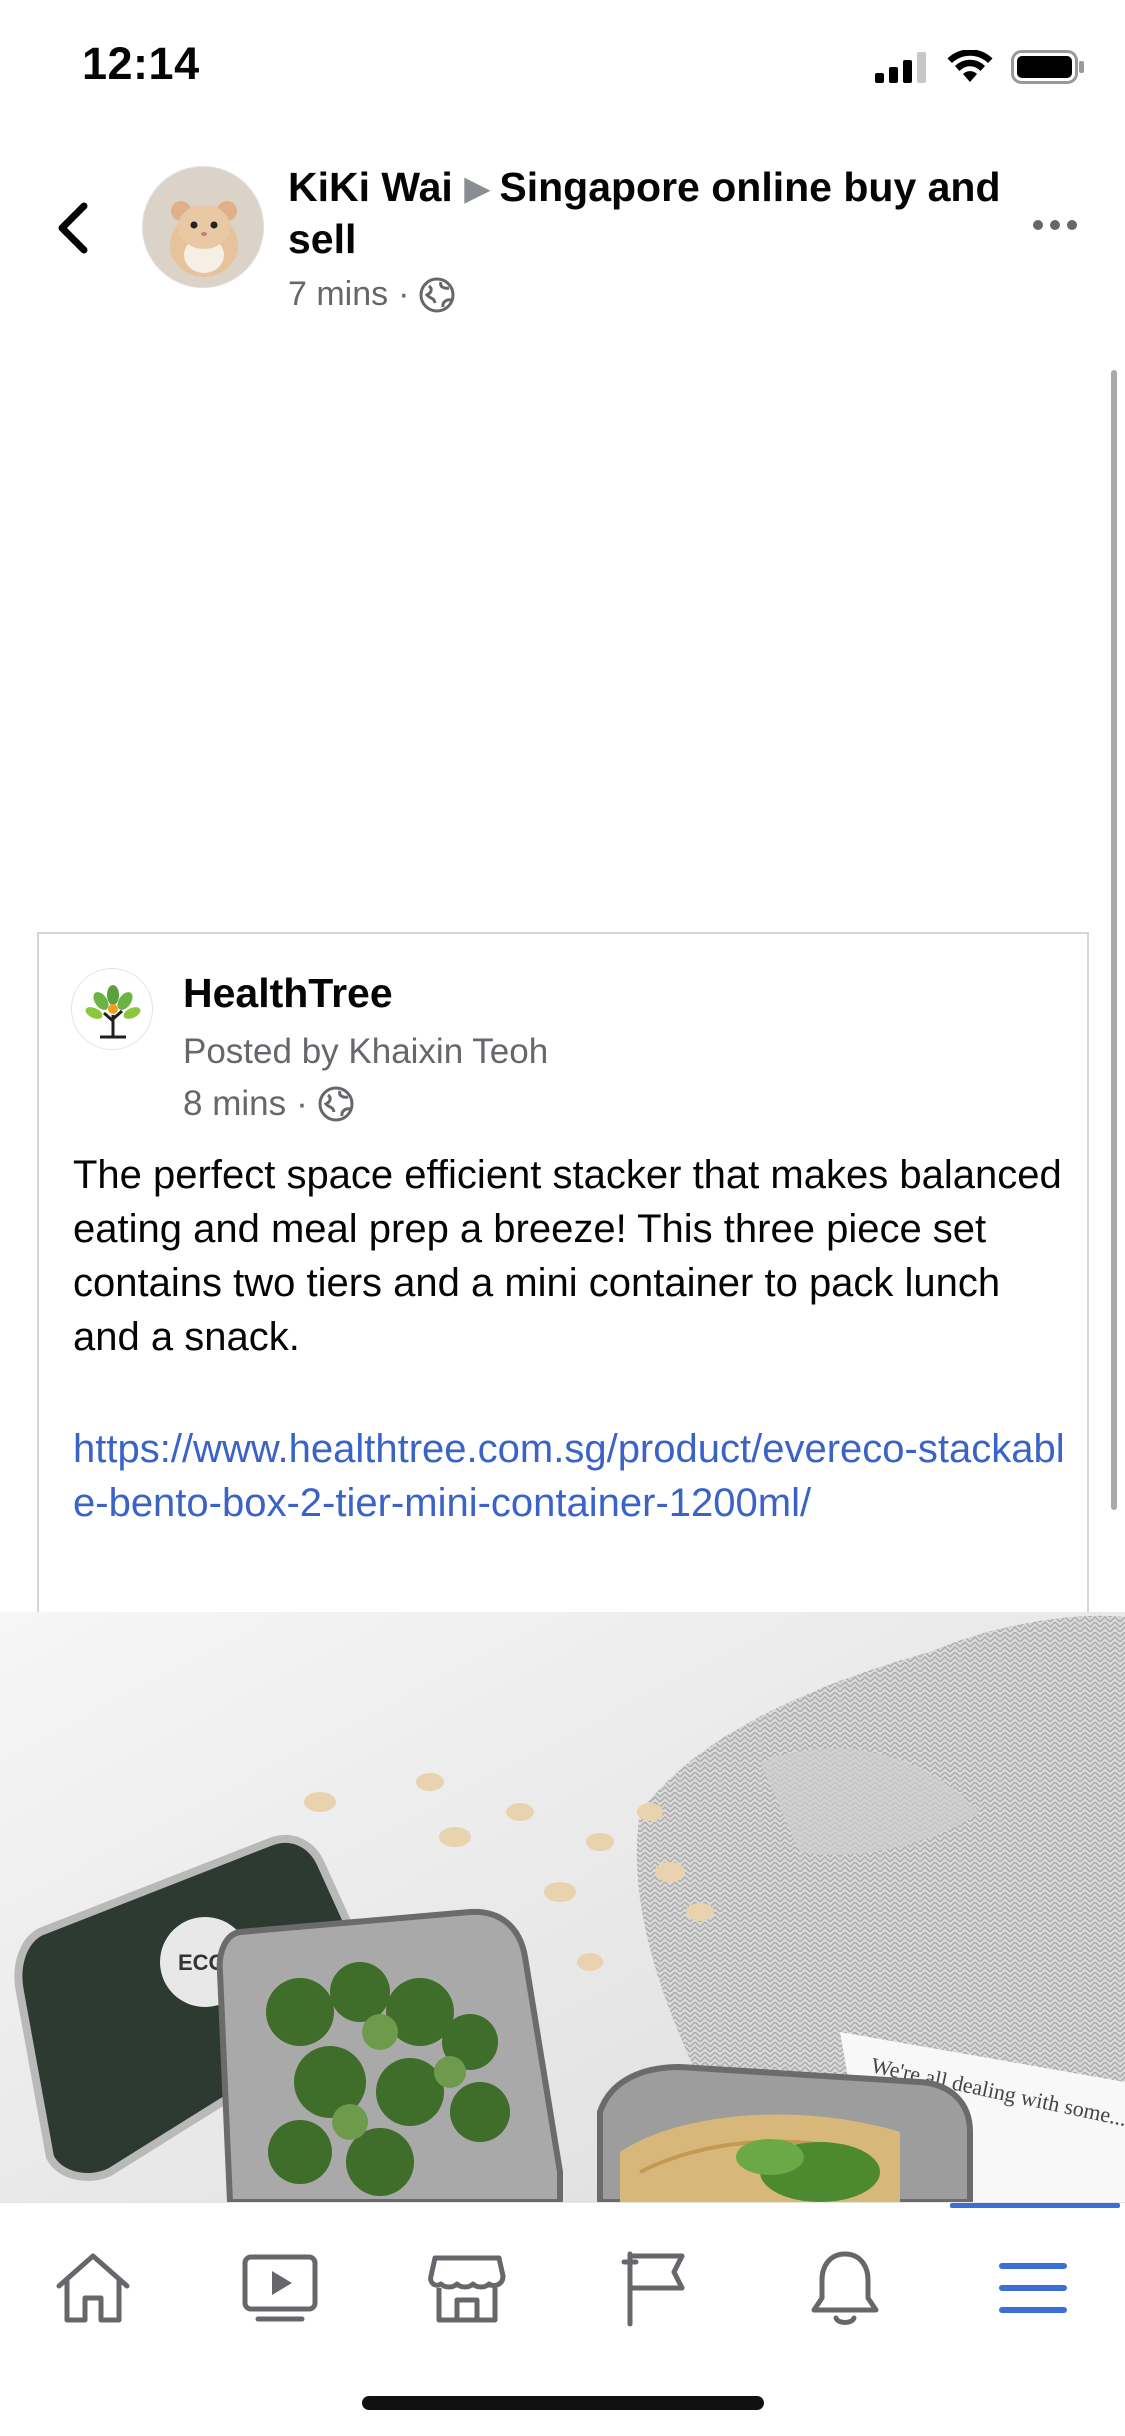  What do you see at coordinates (970, 66) in the screenshot?
I see `wifi-icon` at bounding box center [970, 66].